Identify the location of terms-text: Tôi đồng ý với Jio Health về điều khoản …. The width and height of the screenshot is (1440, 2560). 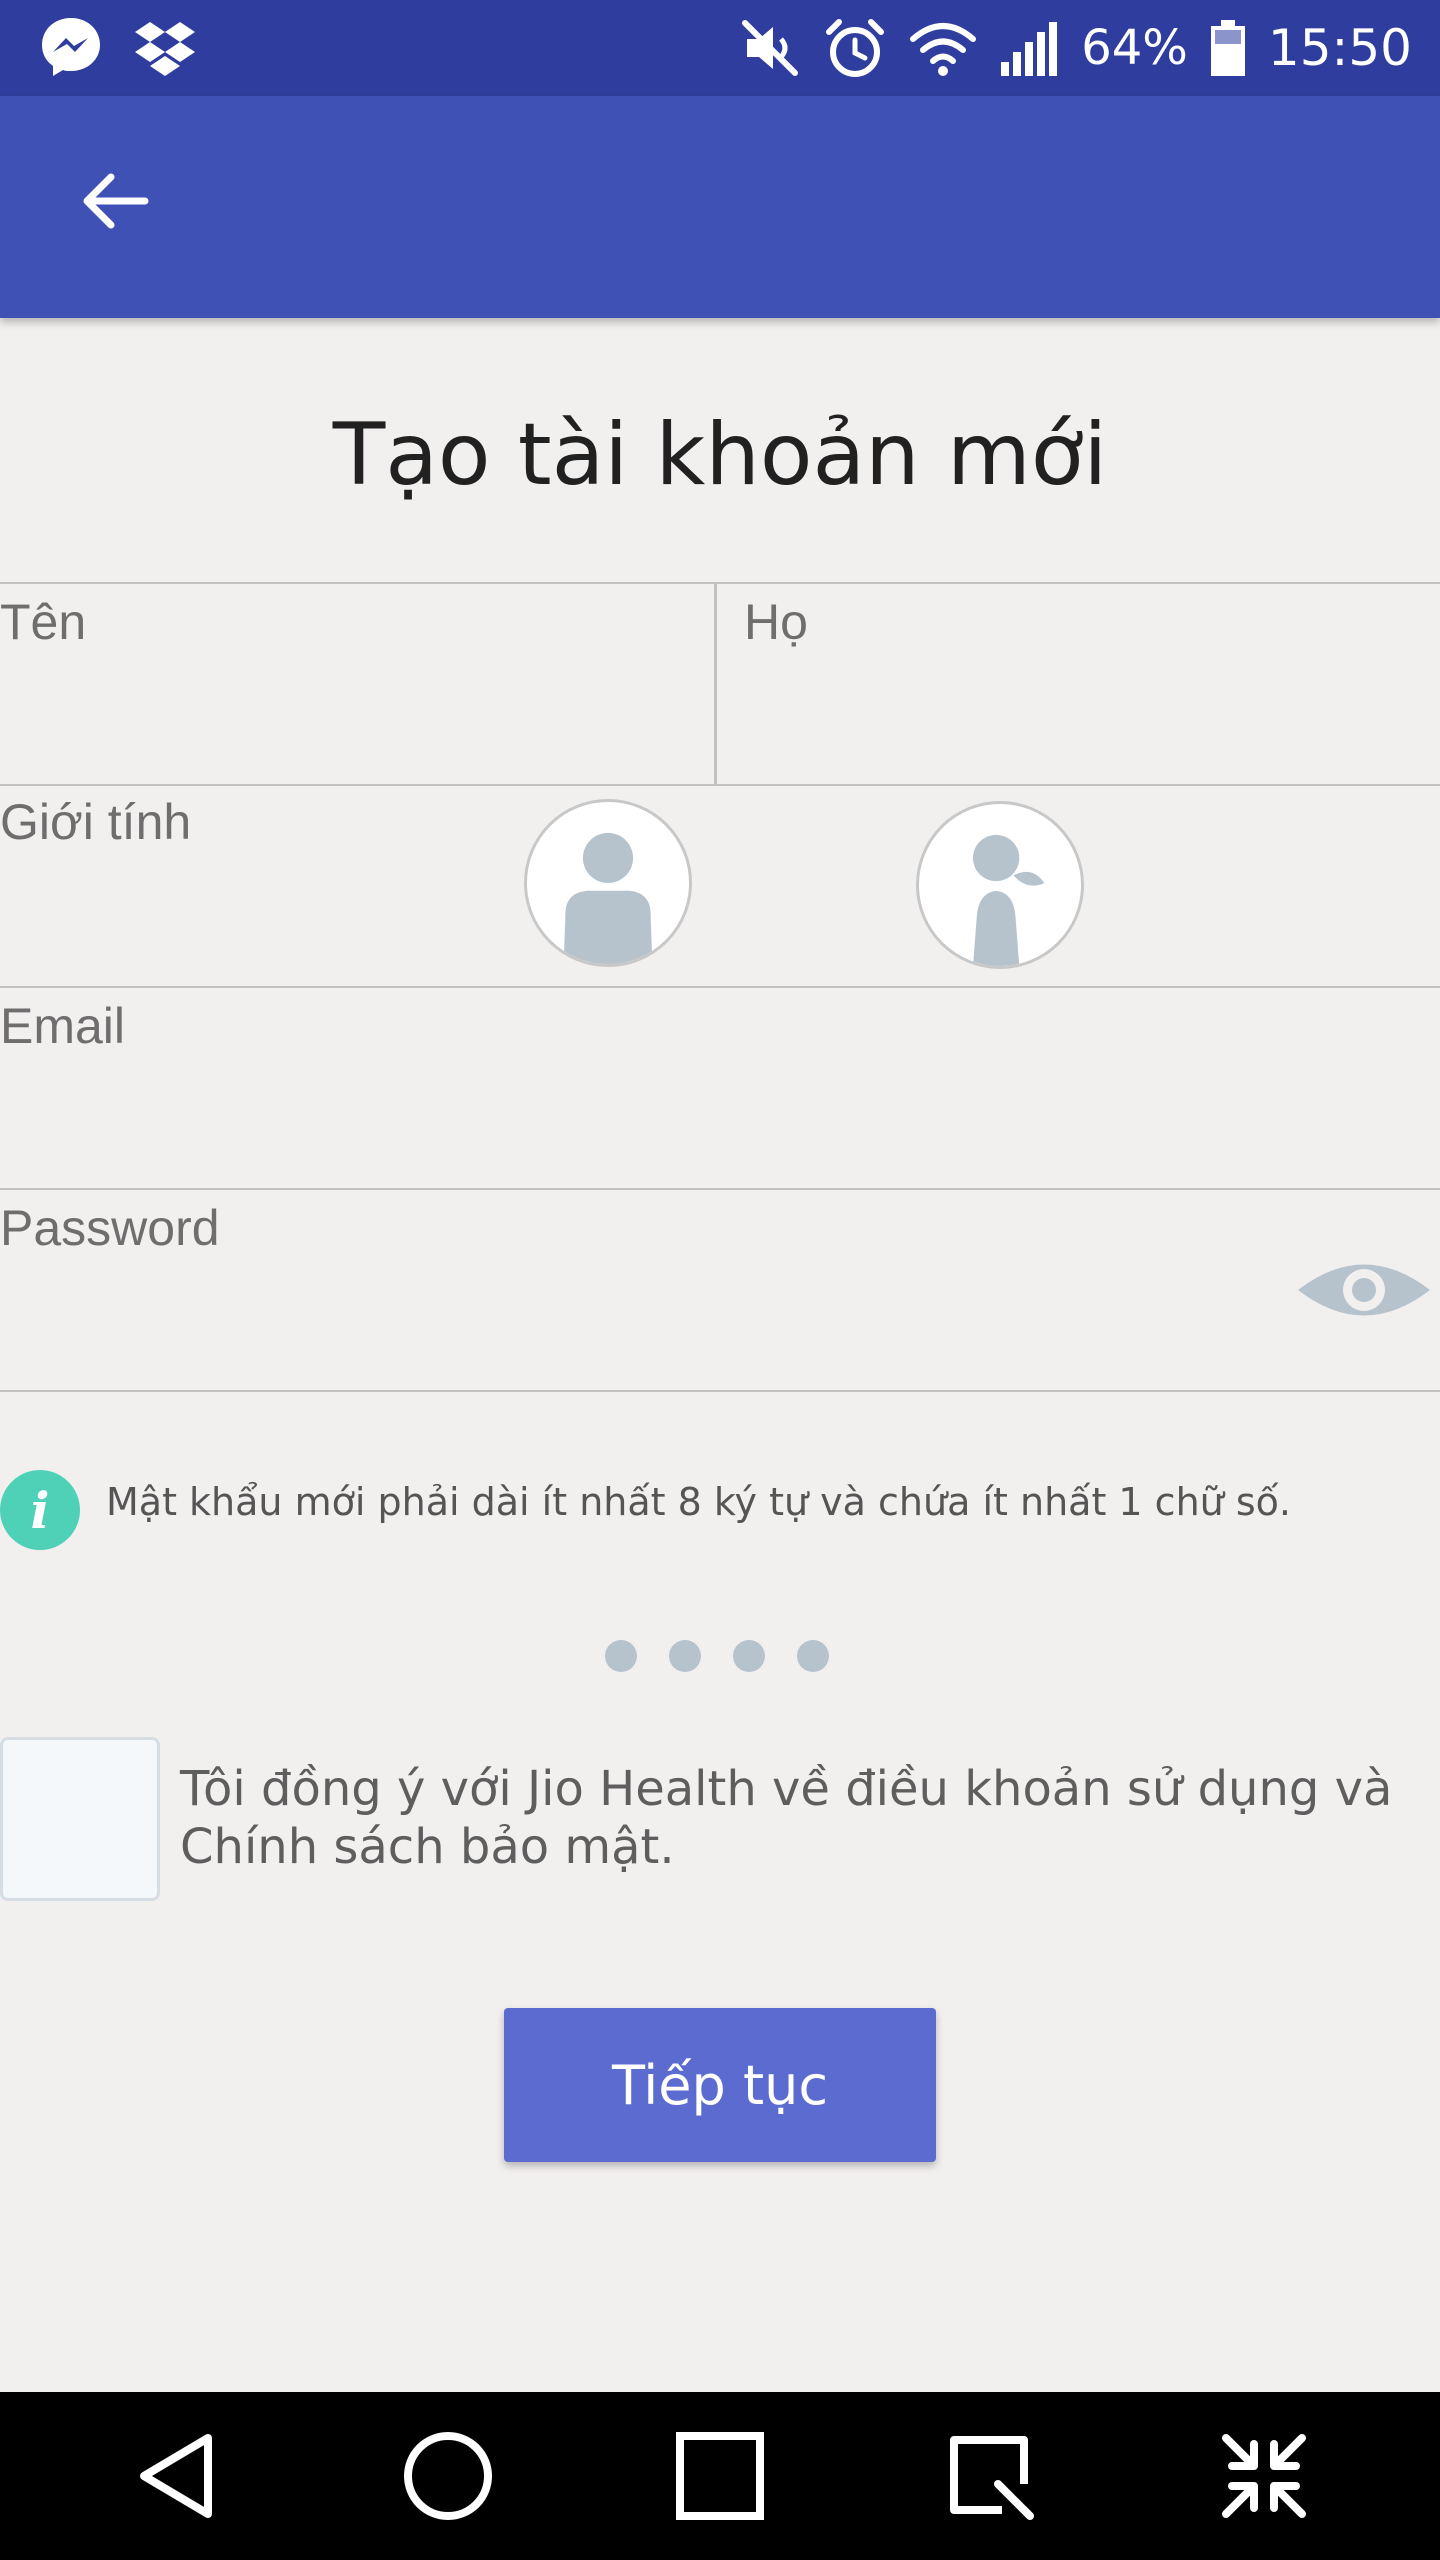
(805, 1818).